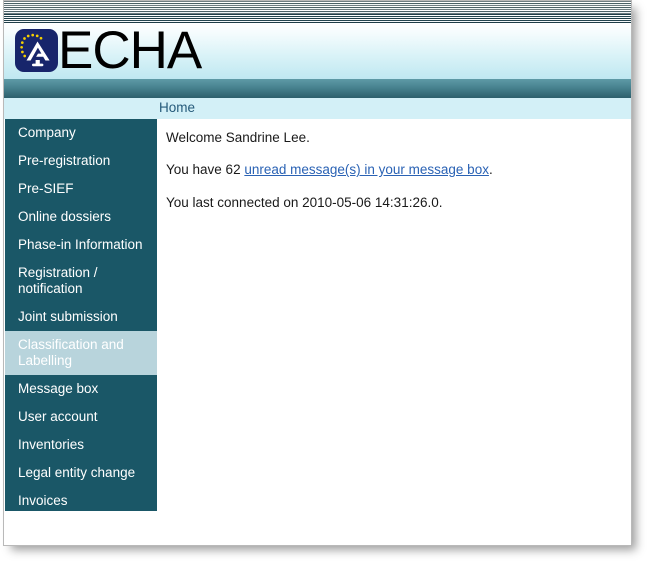 The width and height of the screenshot is (656, 565). Describe the element at coordinates (81, 317) in the screenshot. I see `sidebar-item-joint-submission: Joint submission` at that location.